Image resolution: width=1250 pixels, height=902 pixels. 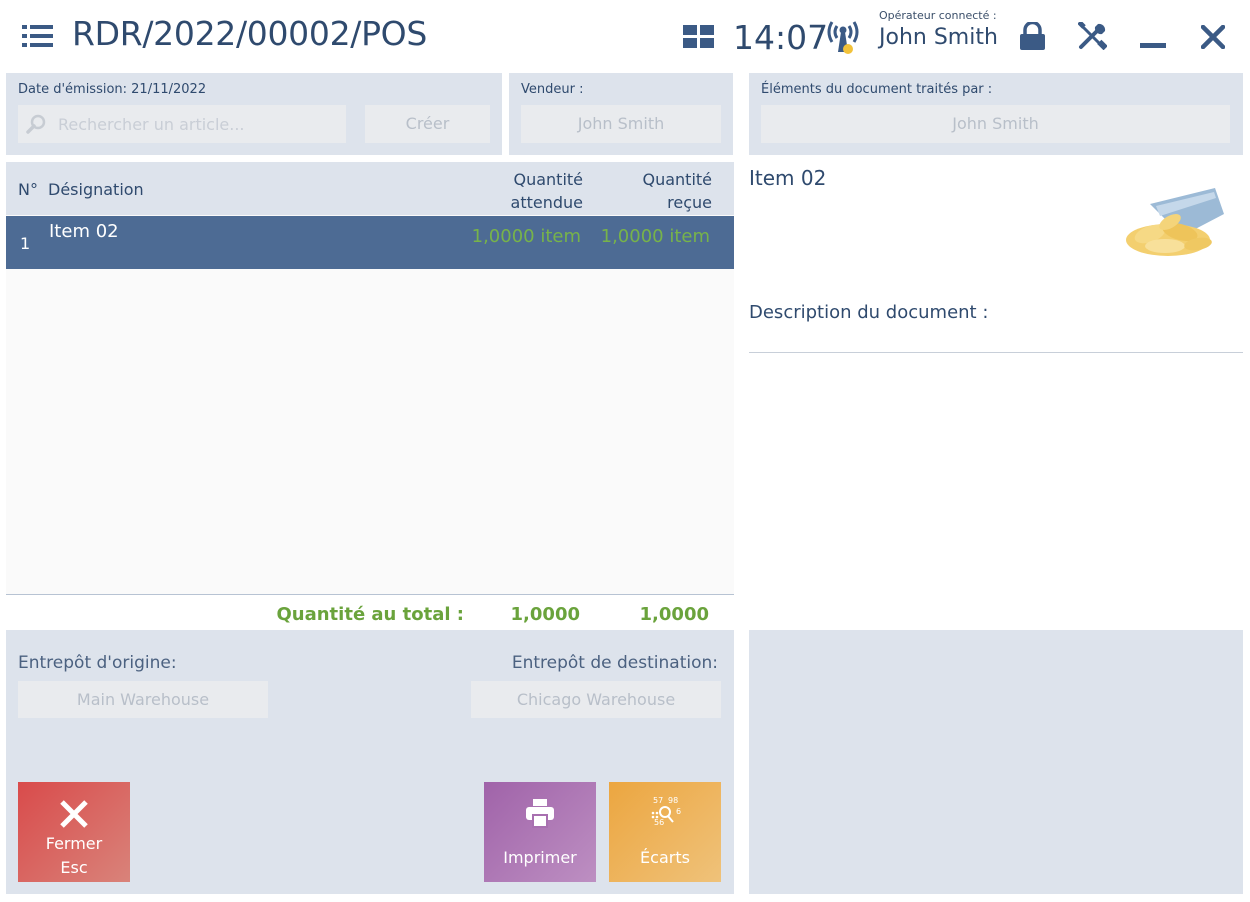 I want to click on close-window-icon, so click(x=1213, y=37).